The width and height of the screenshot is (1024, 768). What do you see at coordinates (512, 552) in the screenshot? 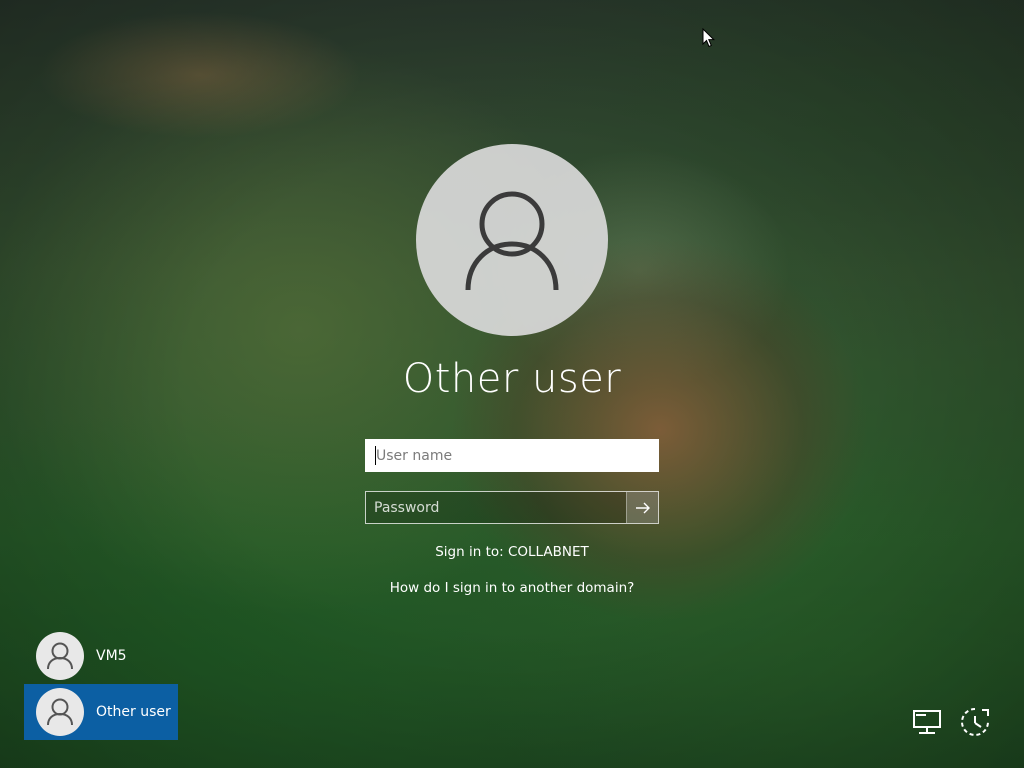
I see `sign-in-domain-text: Sign in to: COLLABNET` at bounding box center [512, 552].